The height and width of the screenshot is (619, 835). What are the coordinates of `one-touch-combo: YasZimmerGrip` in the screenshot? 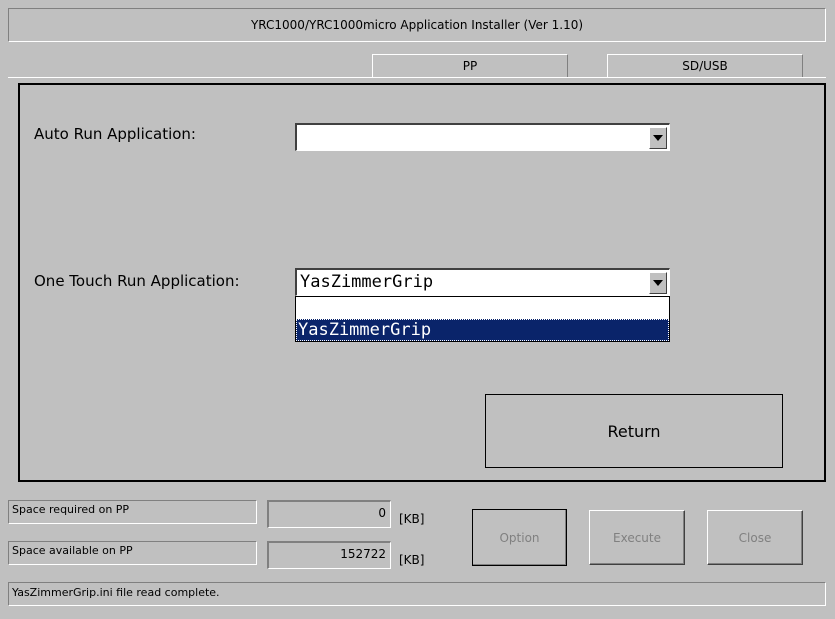 It's located at (482, 282).